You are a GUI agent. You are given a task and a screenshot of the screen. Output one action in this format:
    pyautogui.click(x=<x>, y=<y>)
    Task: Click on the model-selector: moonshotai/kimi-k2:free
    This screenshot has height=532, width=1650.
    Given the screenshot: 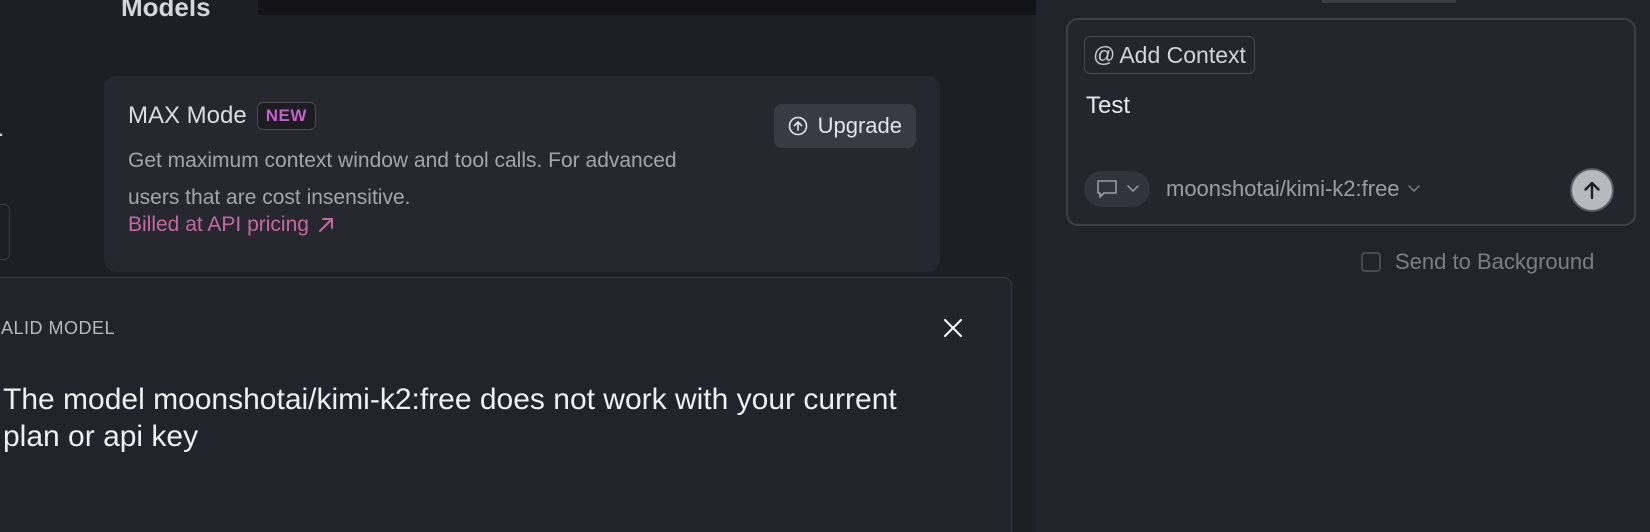 What is the action you would take?
    pyautogui.click(x=1293, y=189)
    